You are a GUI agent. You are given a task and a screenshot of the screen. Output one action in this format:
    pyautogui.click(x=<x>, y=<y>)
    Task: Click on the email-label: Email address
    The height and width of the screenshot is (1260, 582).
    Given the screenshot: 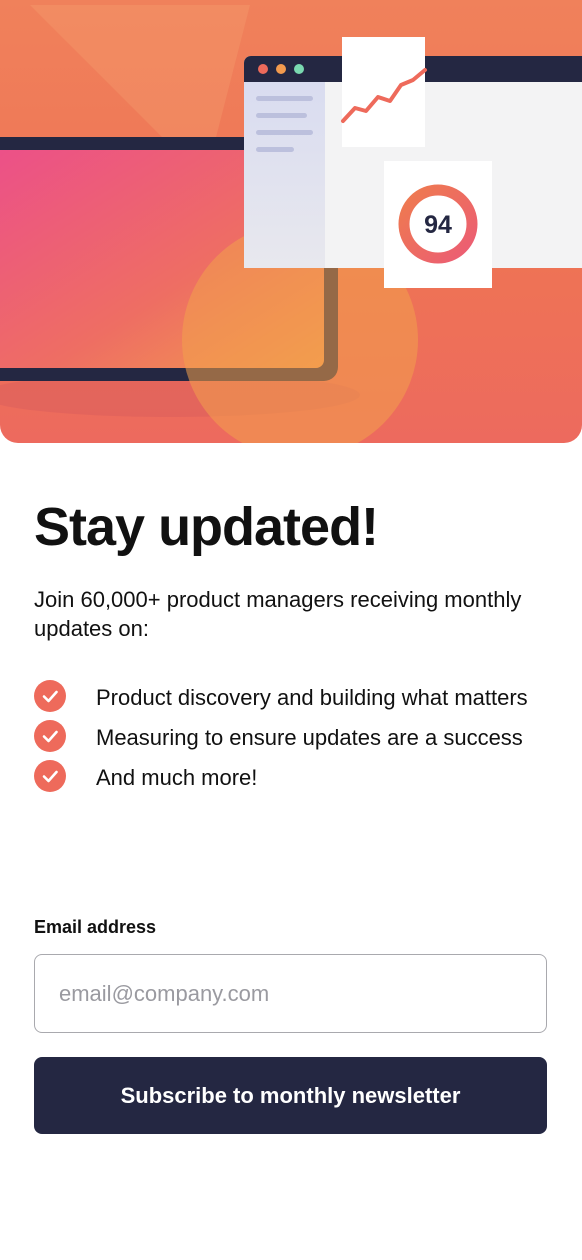 What is the action you would take?
    pyautogui.click(x=95, y=927)
    